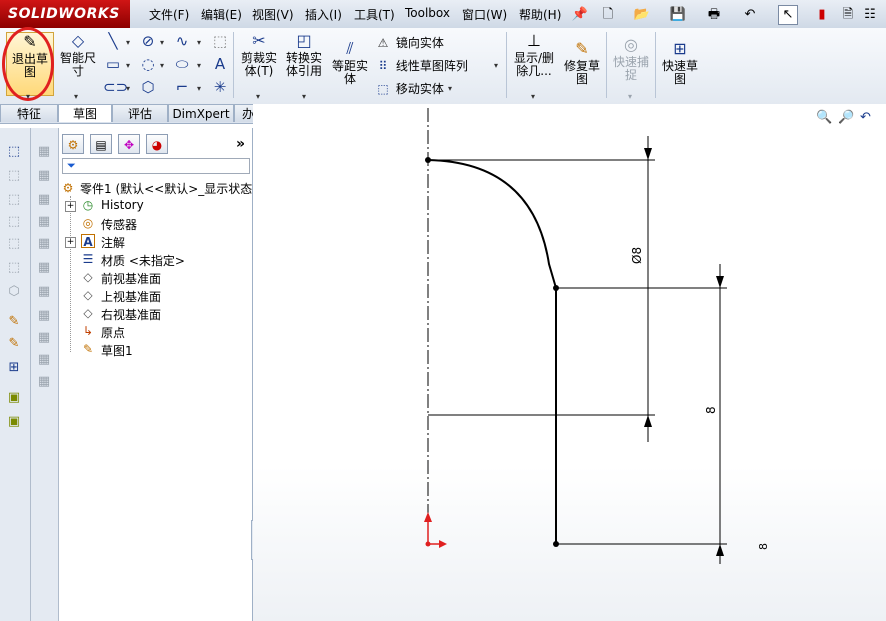 Image resolution: width=886 pixels, height=621 pixels. Describe the element at coordinates (44, 292) in the screenshot. I see `feature-4-icon: ▦` at that location.